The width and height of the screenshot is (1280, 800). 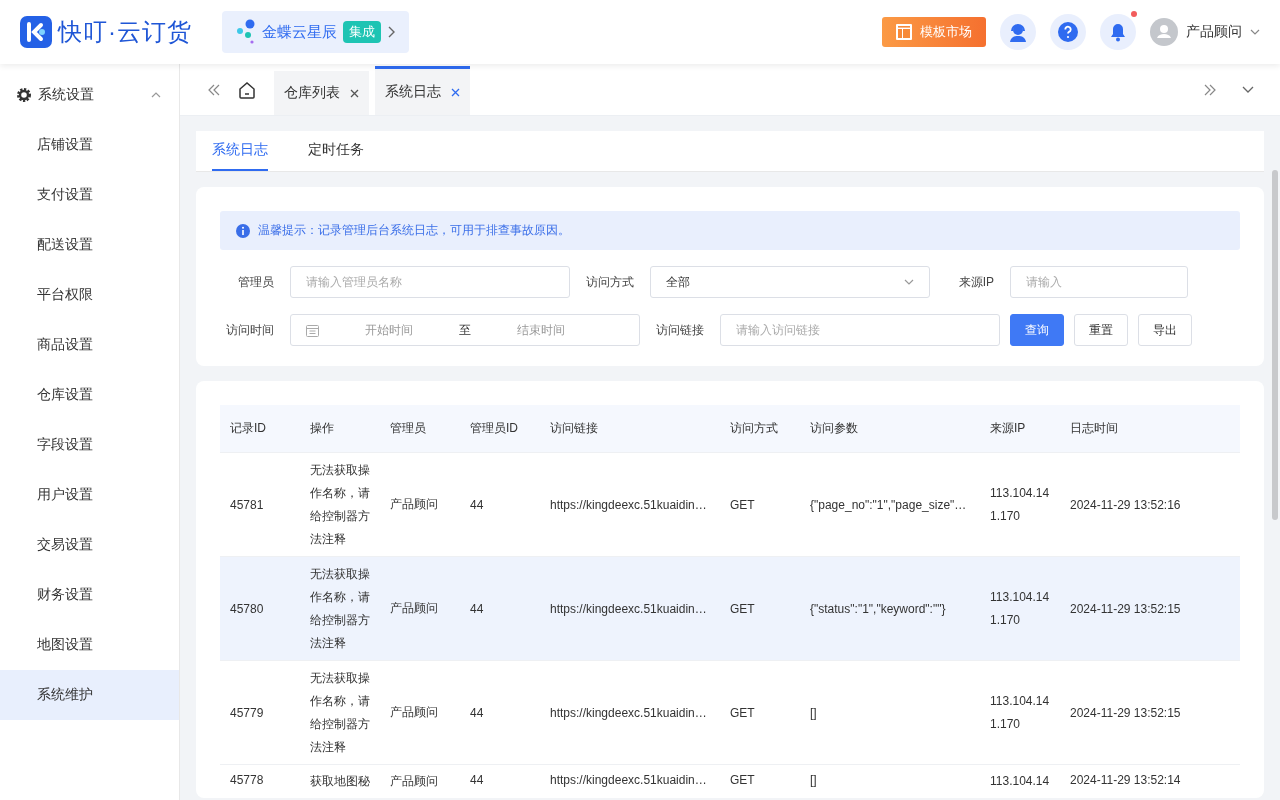 I want to click on layout-icon, so click(x=904, y=32).